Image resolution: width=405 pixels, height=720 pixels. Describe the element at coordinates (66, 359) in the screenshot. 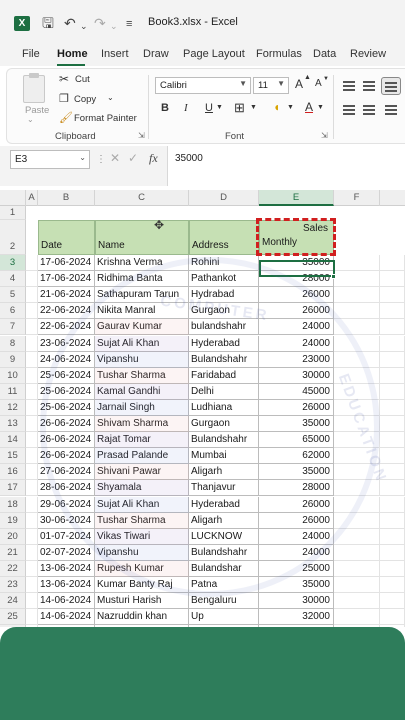

I see `cell-date: 24-06-2024` at that location.